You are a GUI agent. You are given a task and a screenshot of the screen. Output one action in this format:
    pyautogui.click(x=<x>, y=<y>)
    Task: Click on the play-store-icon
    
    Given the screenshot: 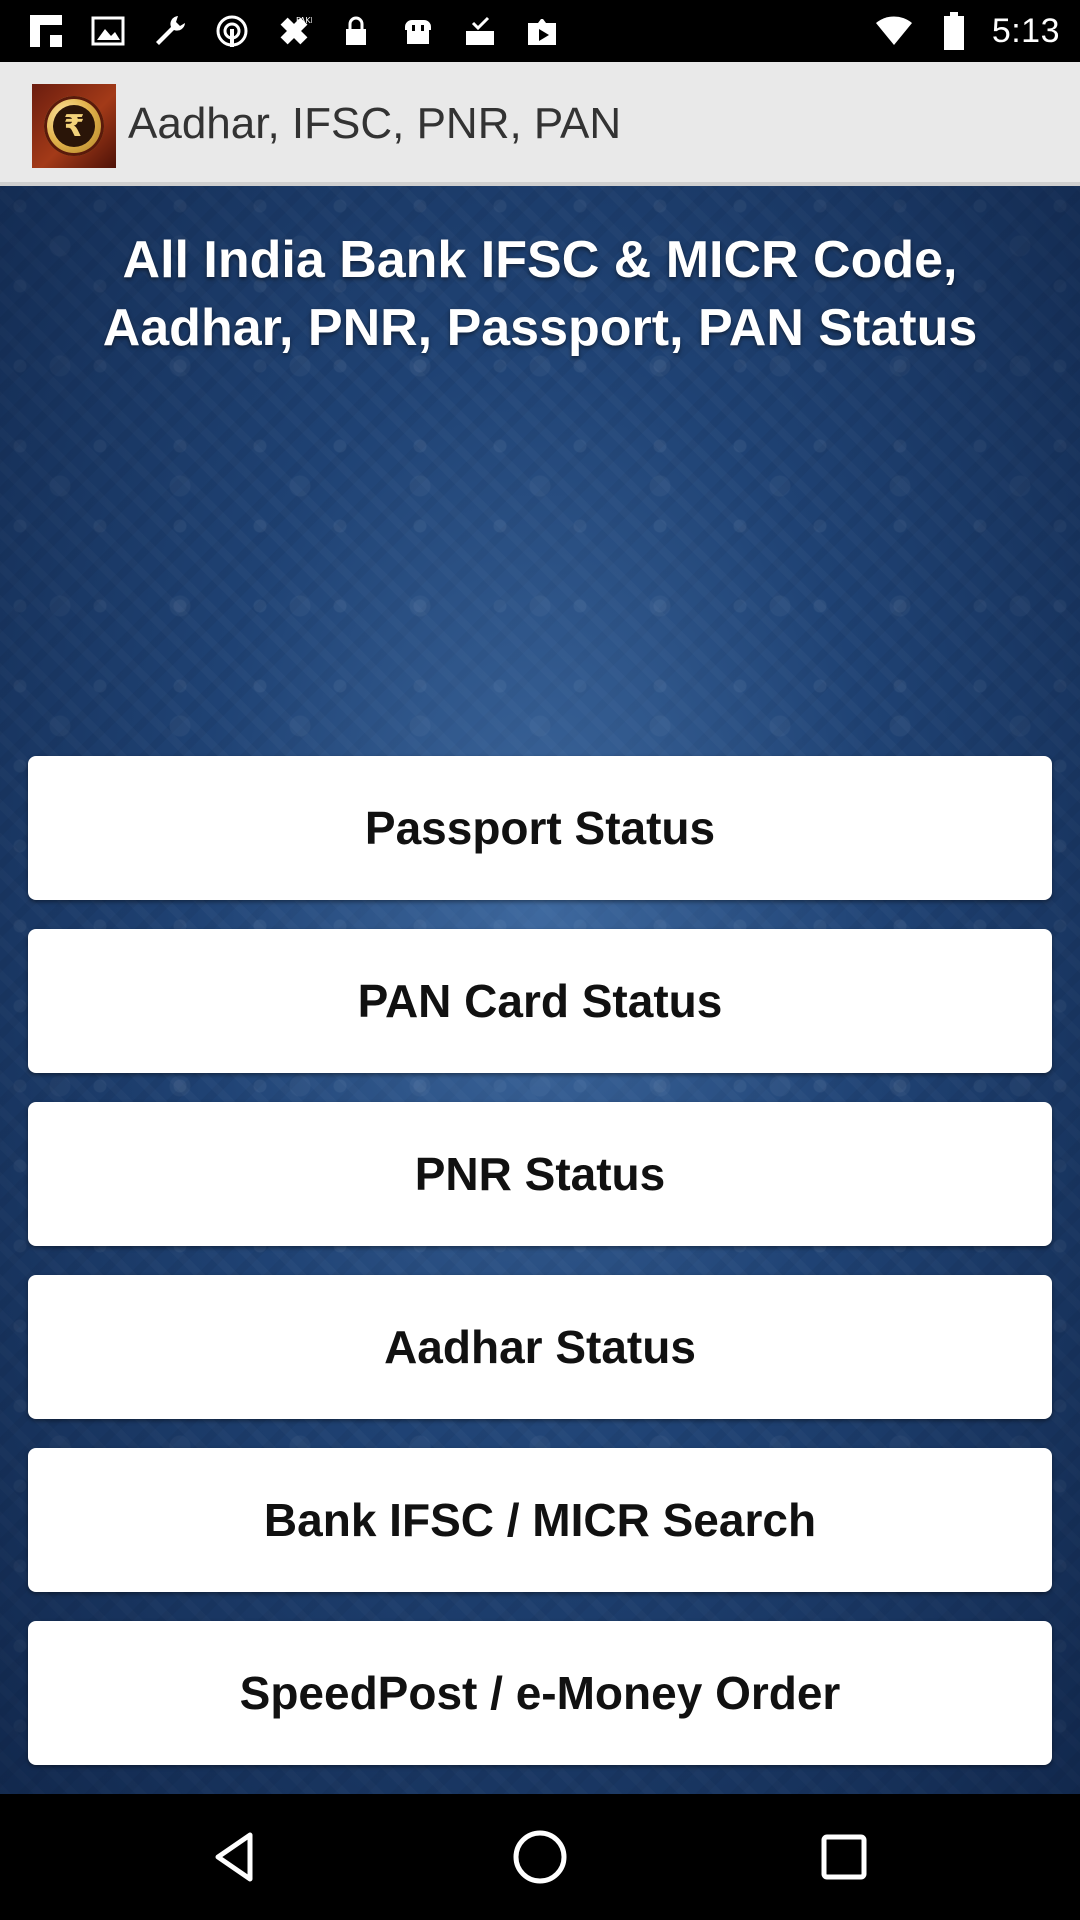 What is the action you would take?
    pyautogui.click(x=542, y=31)
    